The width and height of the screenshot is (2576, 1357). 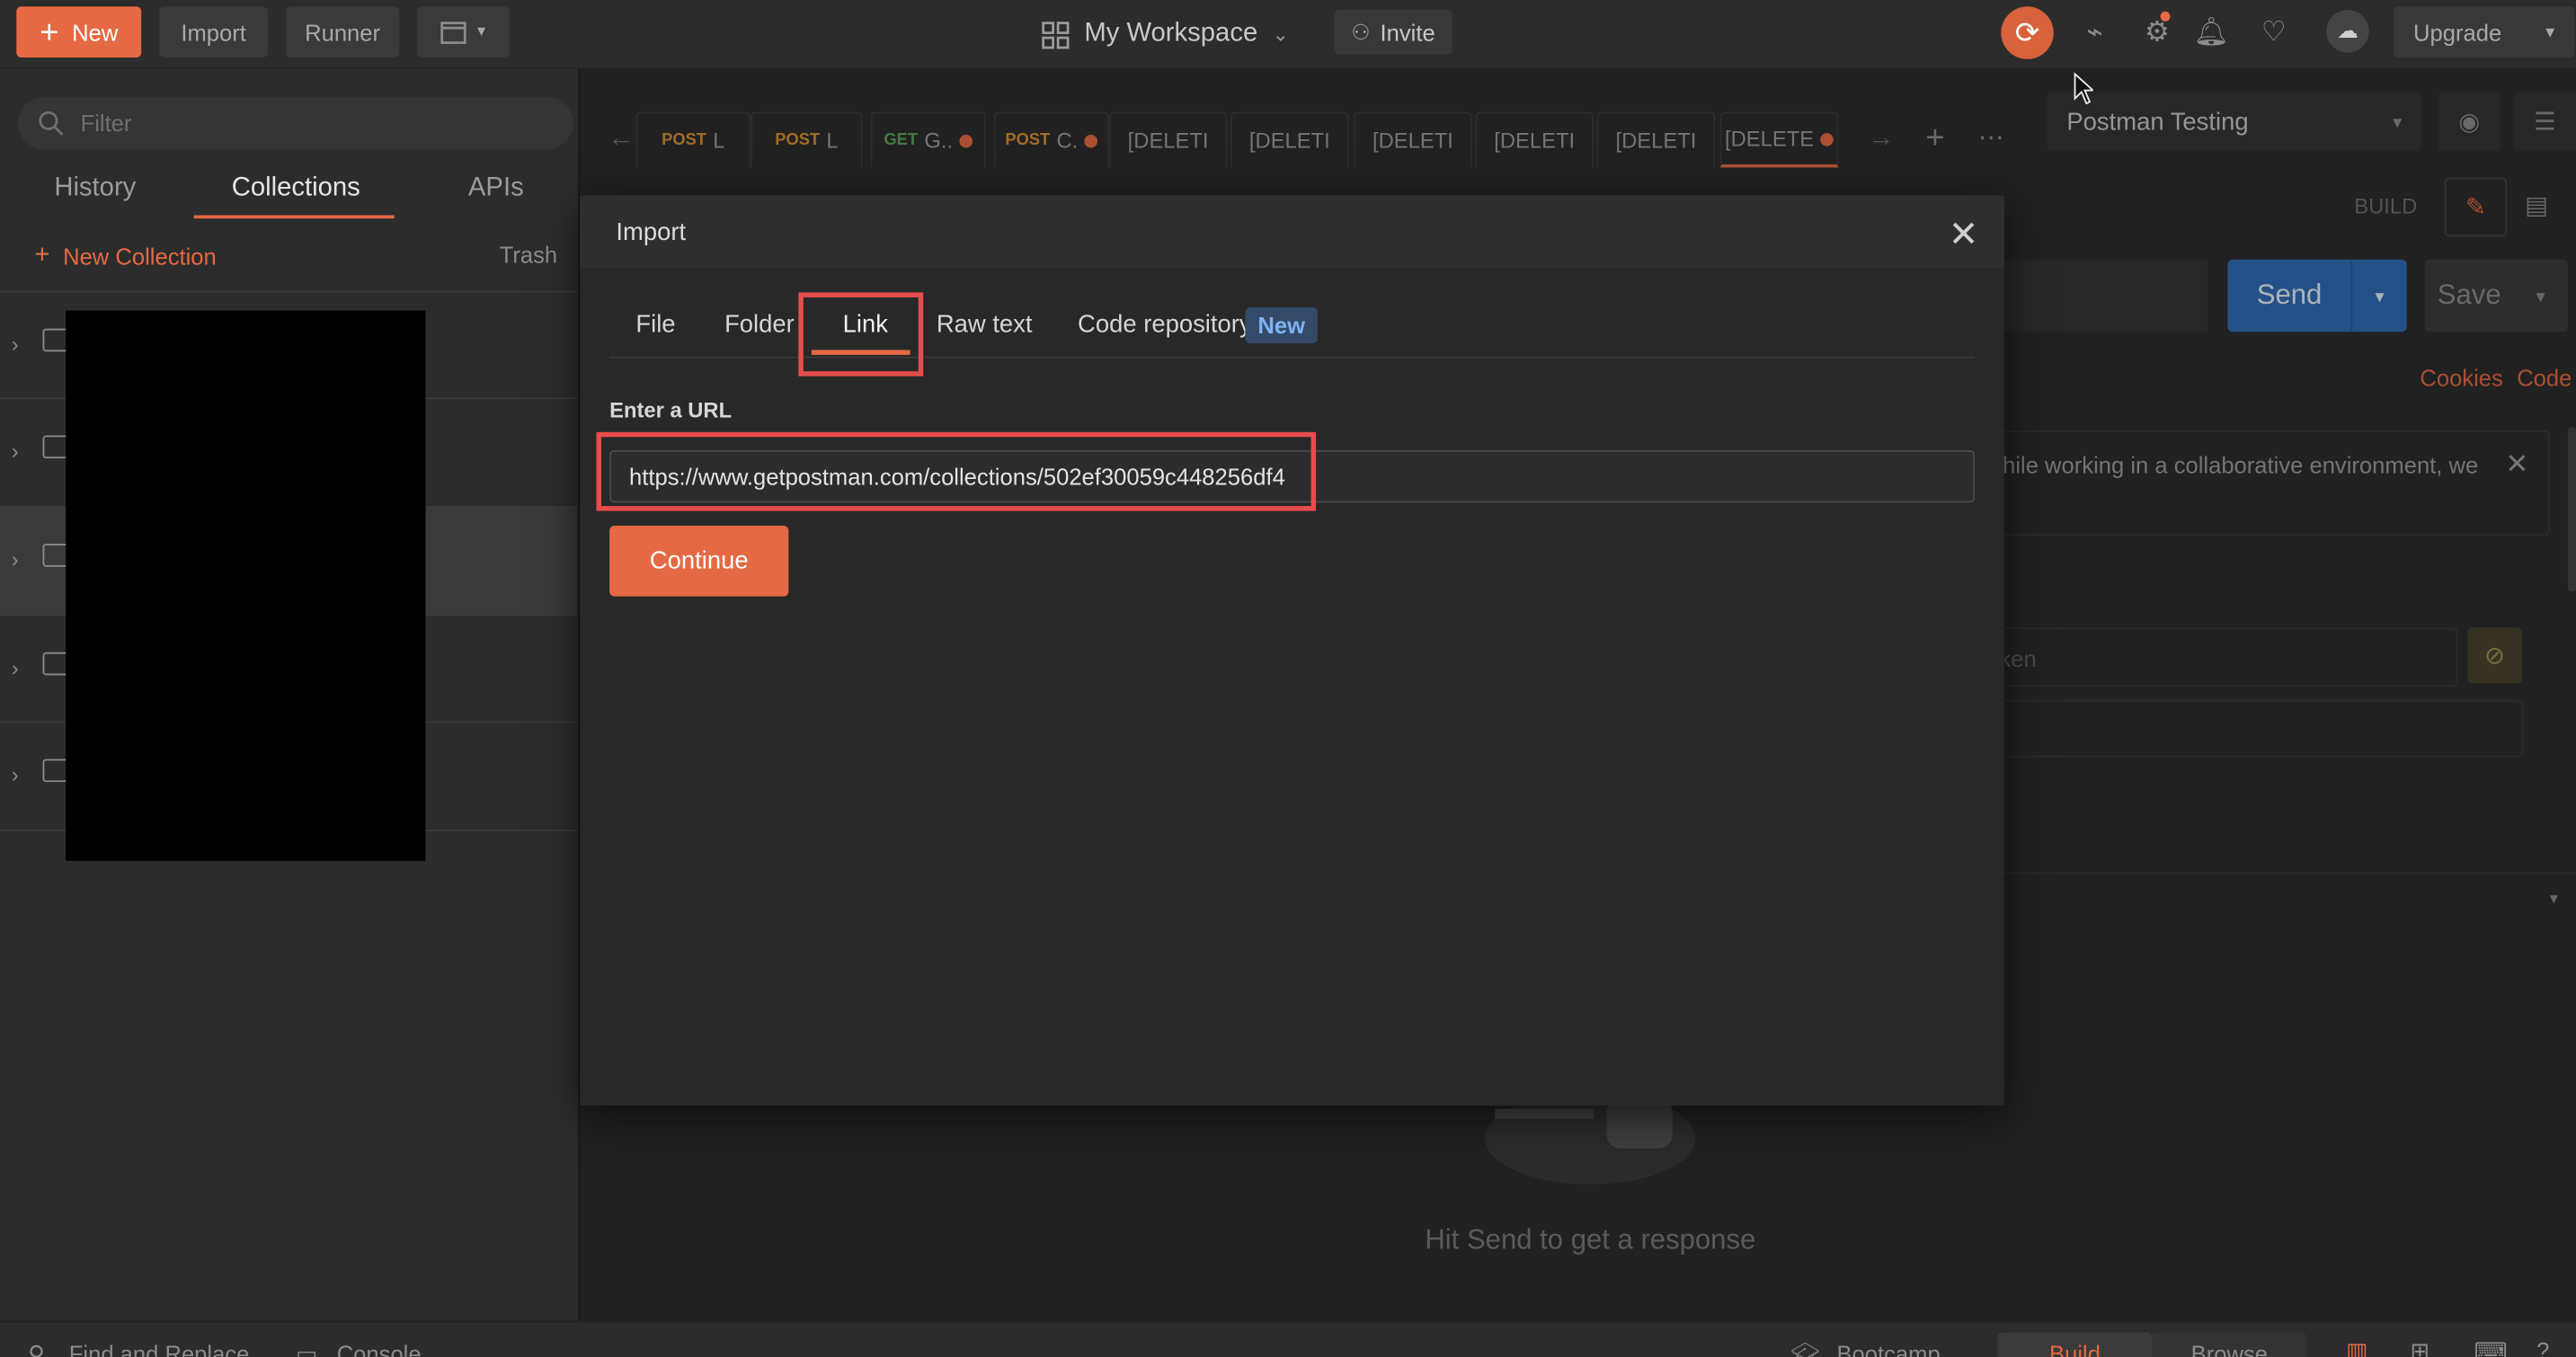 I want to click on tab-folder: Folder, so click(x=759, y=325).